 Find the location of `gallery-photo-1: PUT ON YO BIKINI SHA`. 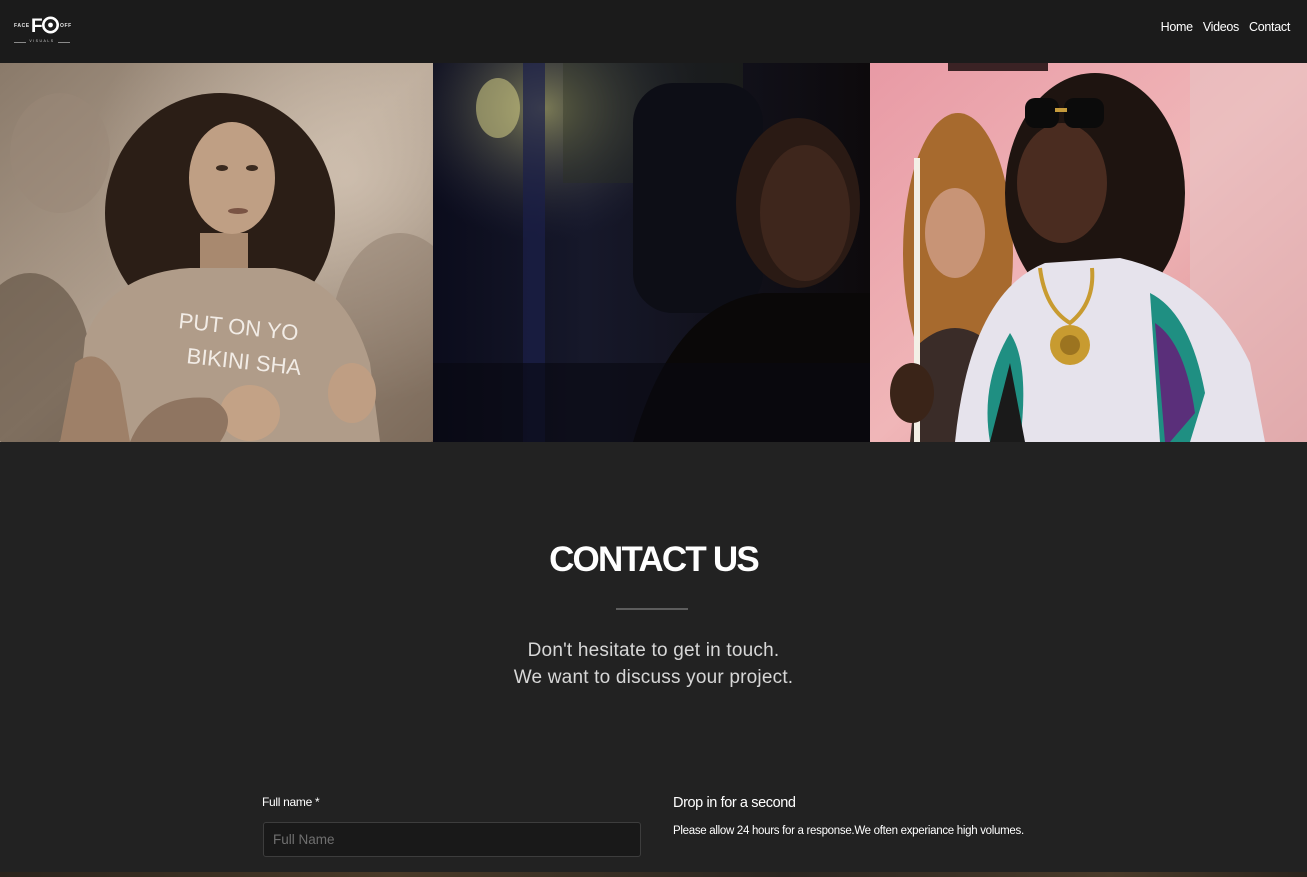

gallery-photo-1: PUT ON YO BIKINI SHA is located at coordinates (216, 252).